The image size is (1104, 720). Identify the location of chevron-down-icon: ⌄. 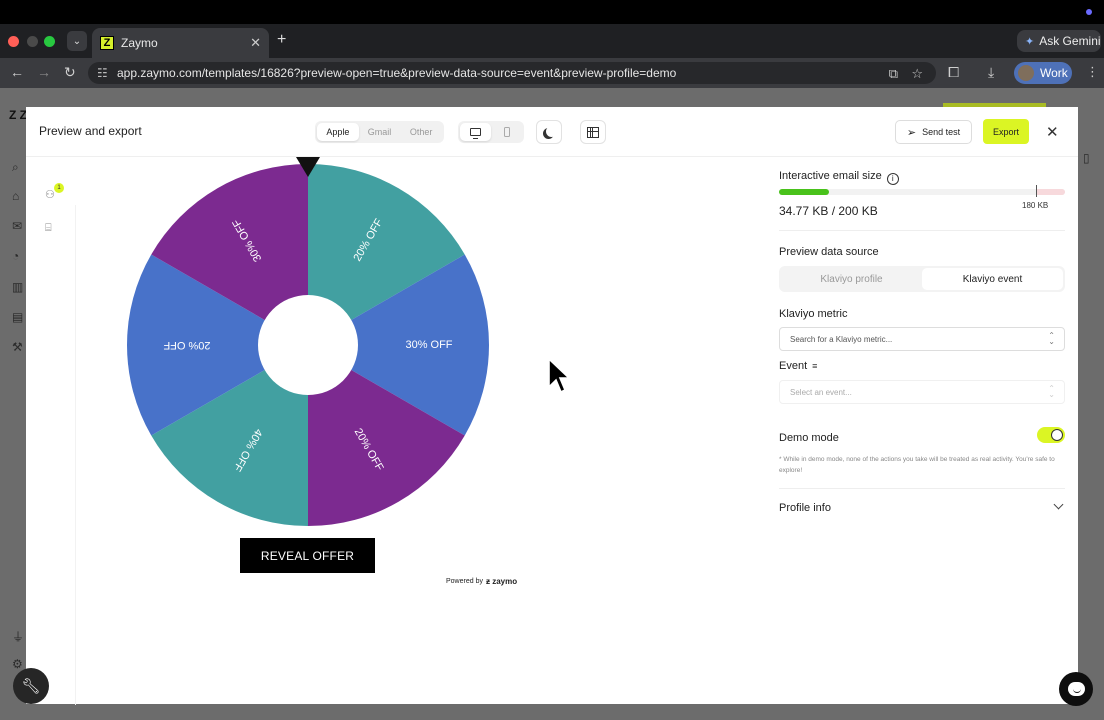
(77, 41).